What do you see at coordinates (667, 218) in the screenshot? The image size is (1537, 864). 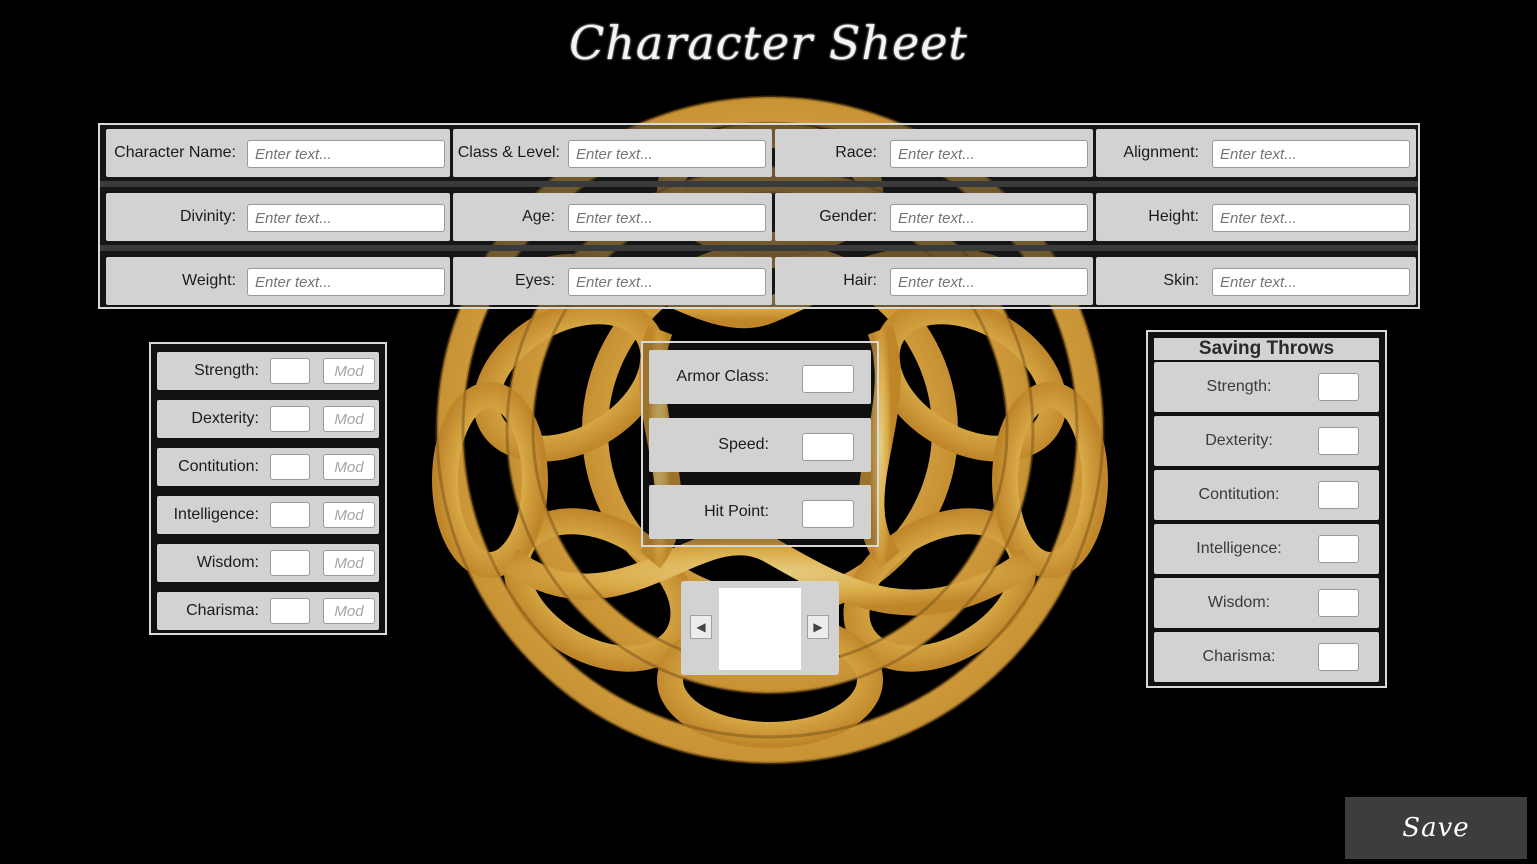 I see `age-input` at bounding box center [667, 218].